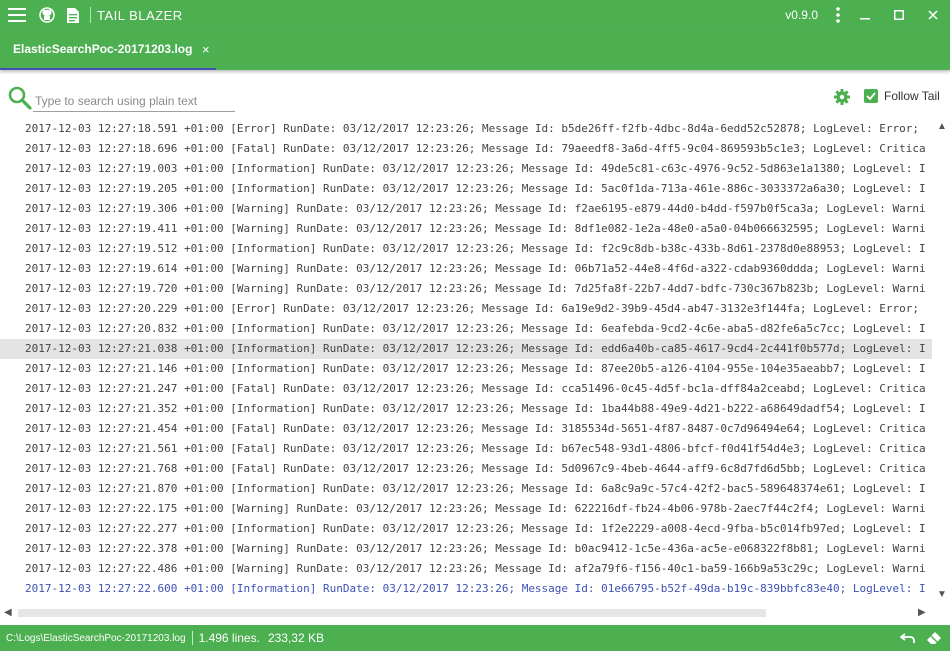  I want to click on scroll-corner, so click(941, 613).